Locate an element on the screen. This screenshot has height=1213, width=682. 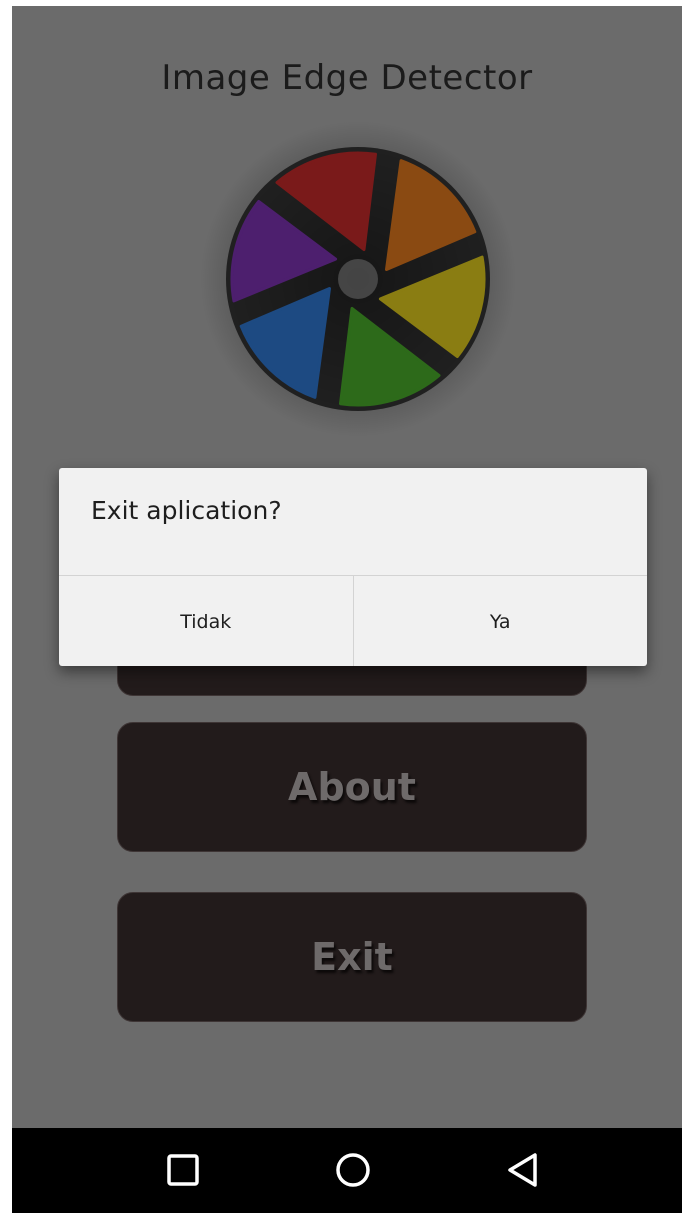
about-button-label: About is located at coordinates (352, 787).